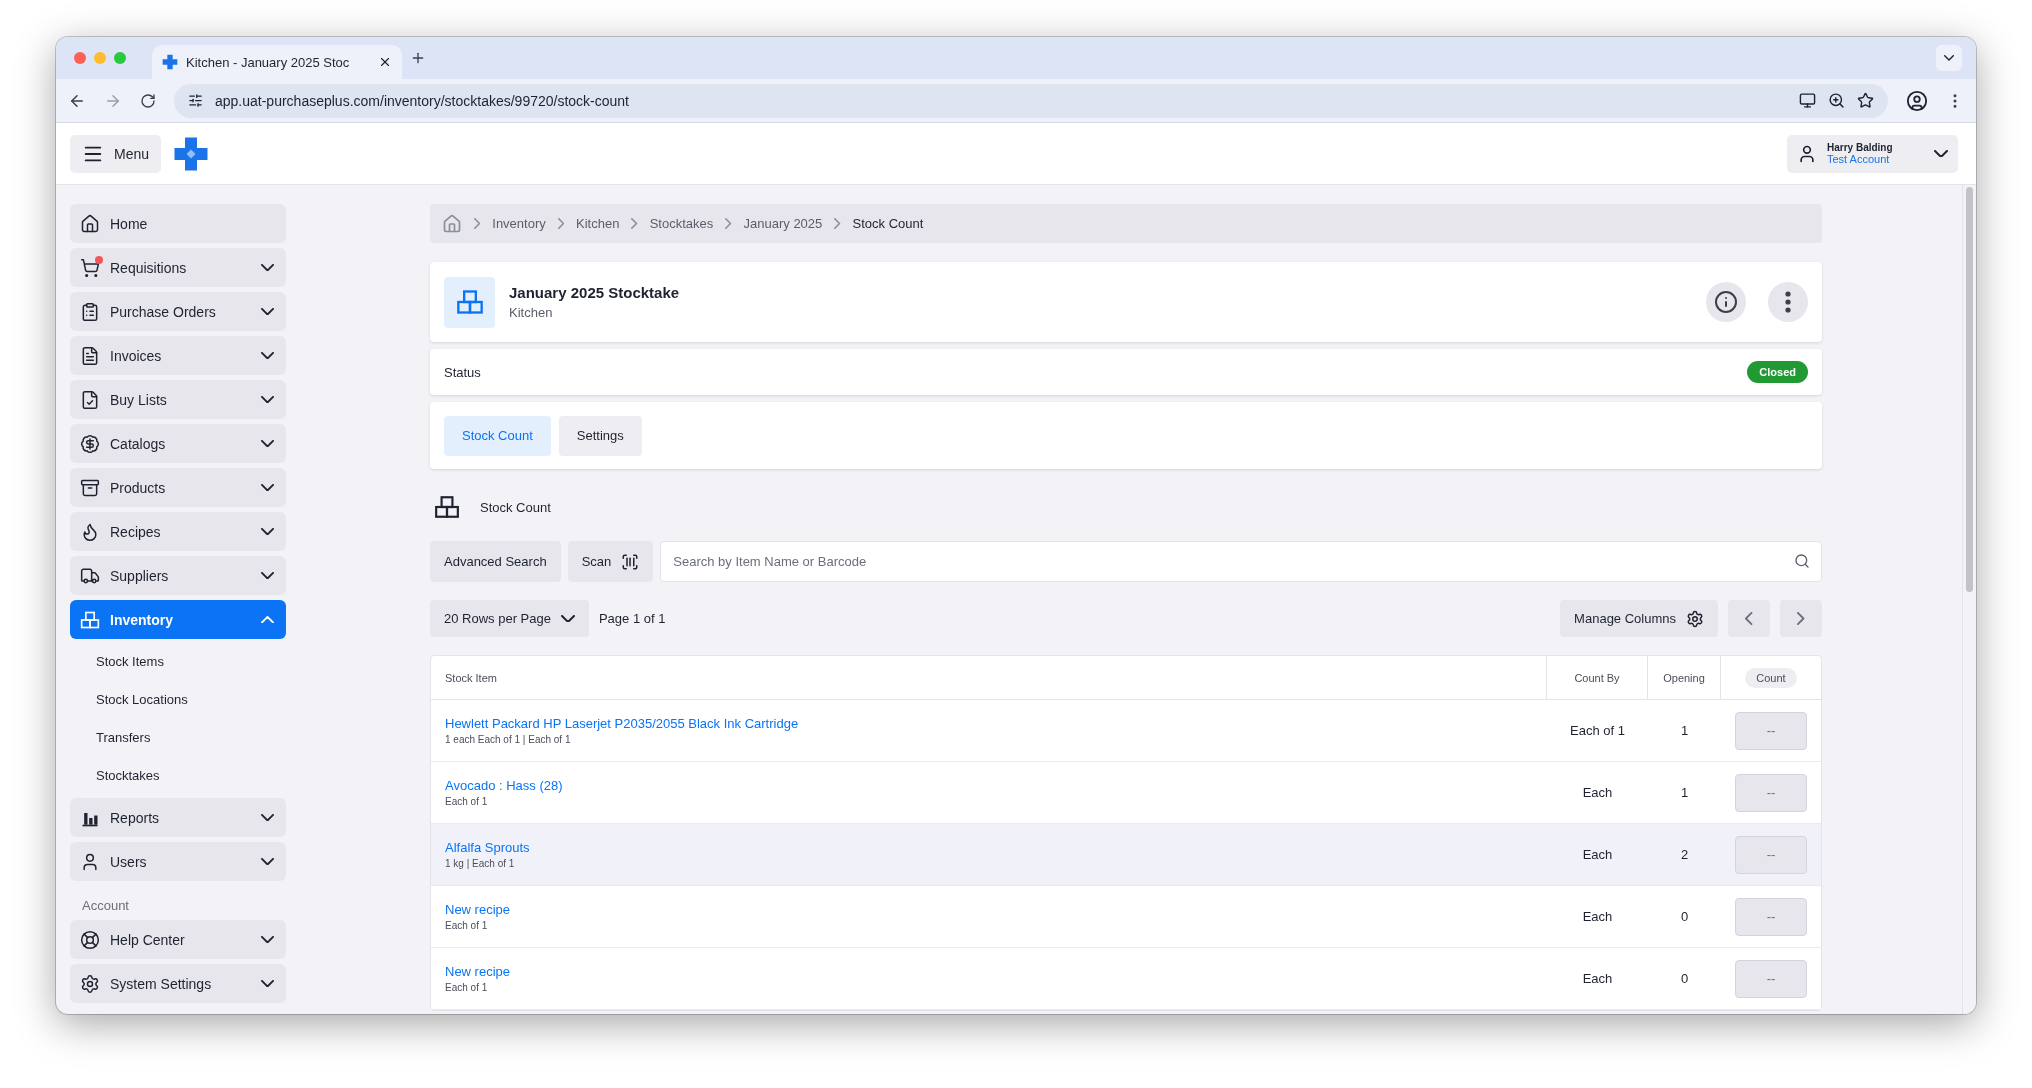 The image size is (2032, 1088). What do you see at coordinates (195, 100) in the screenshot?
I see `site-settings-icon` at bounding box center [195, 100].